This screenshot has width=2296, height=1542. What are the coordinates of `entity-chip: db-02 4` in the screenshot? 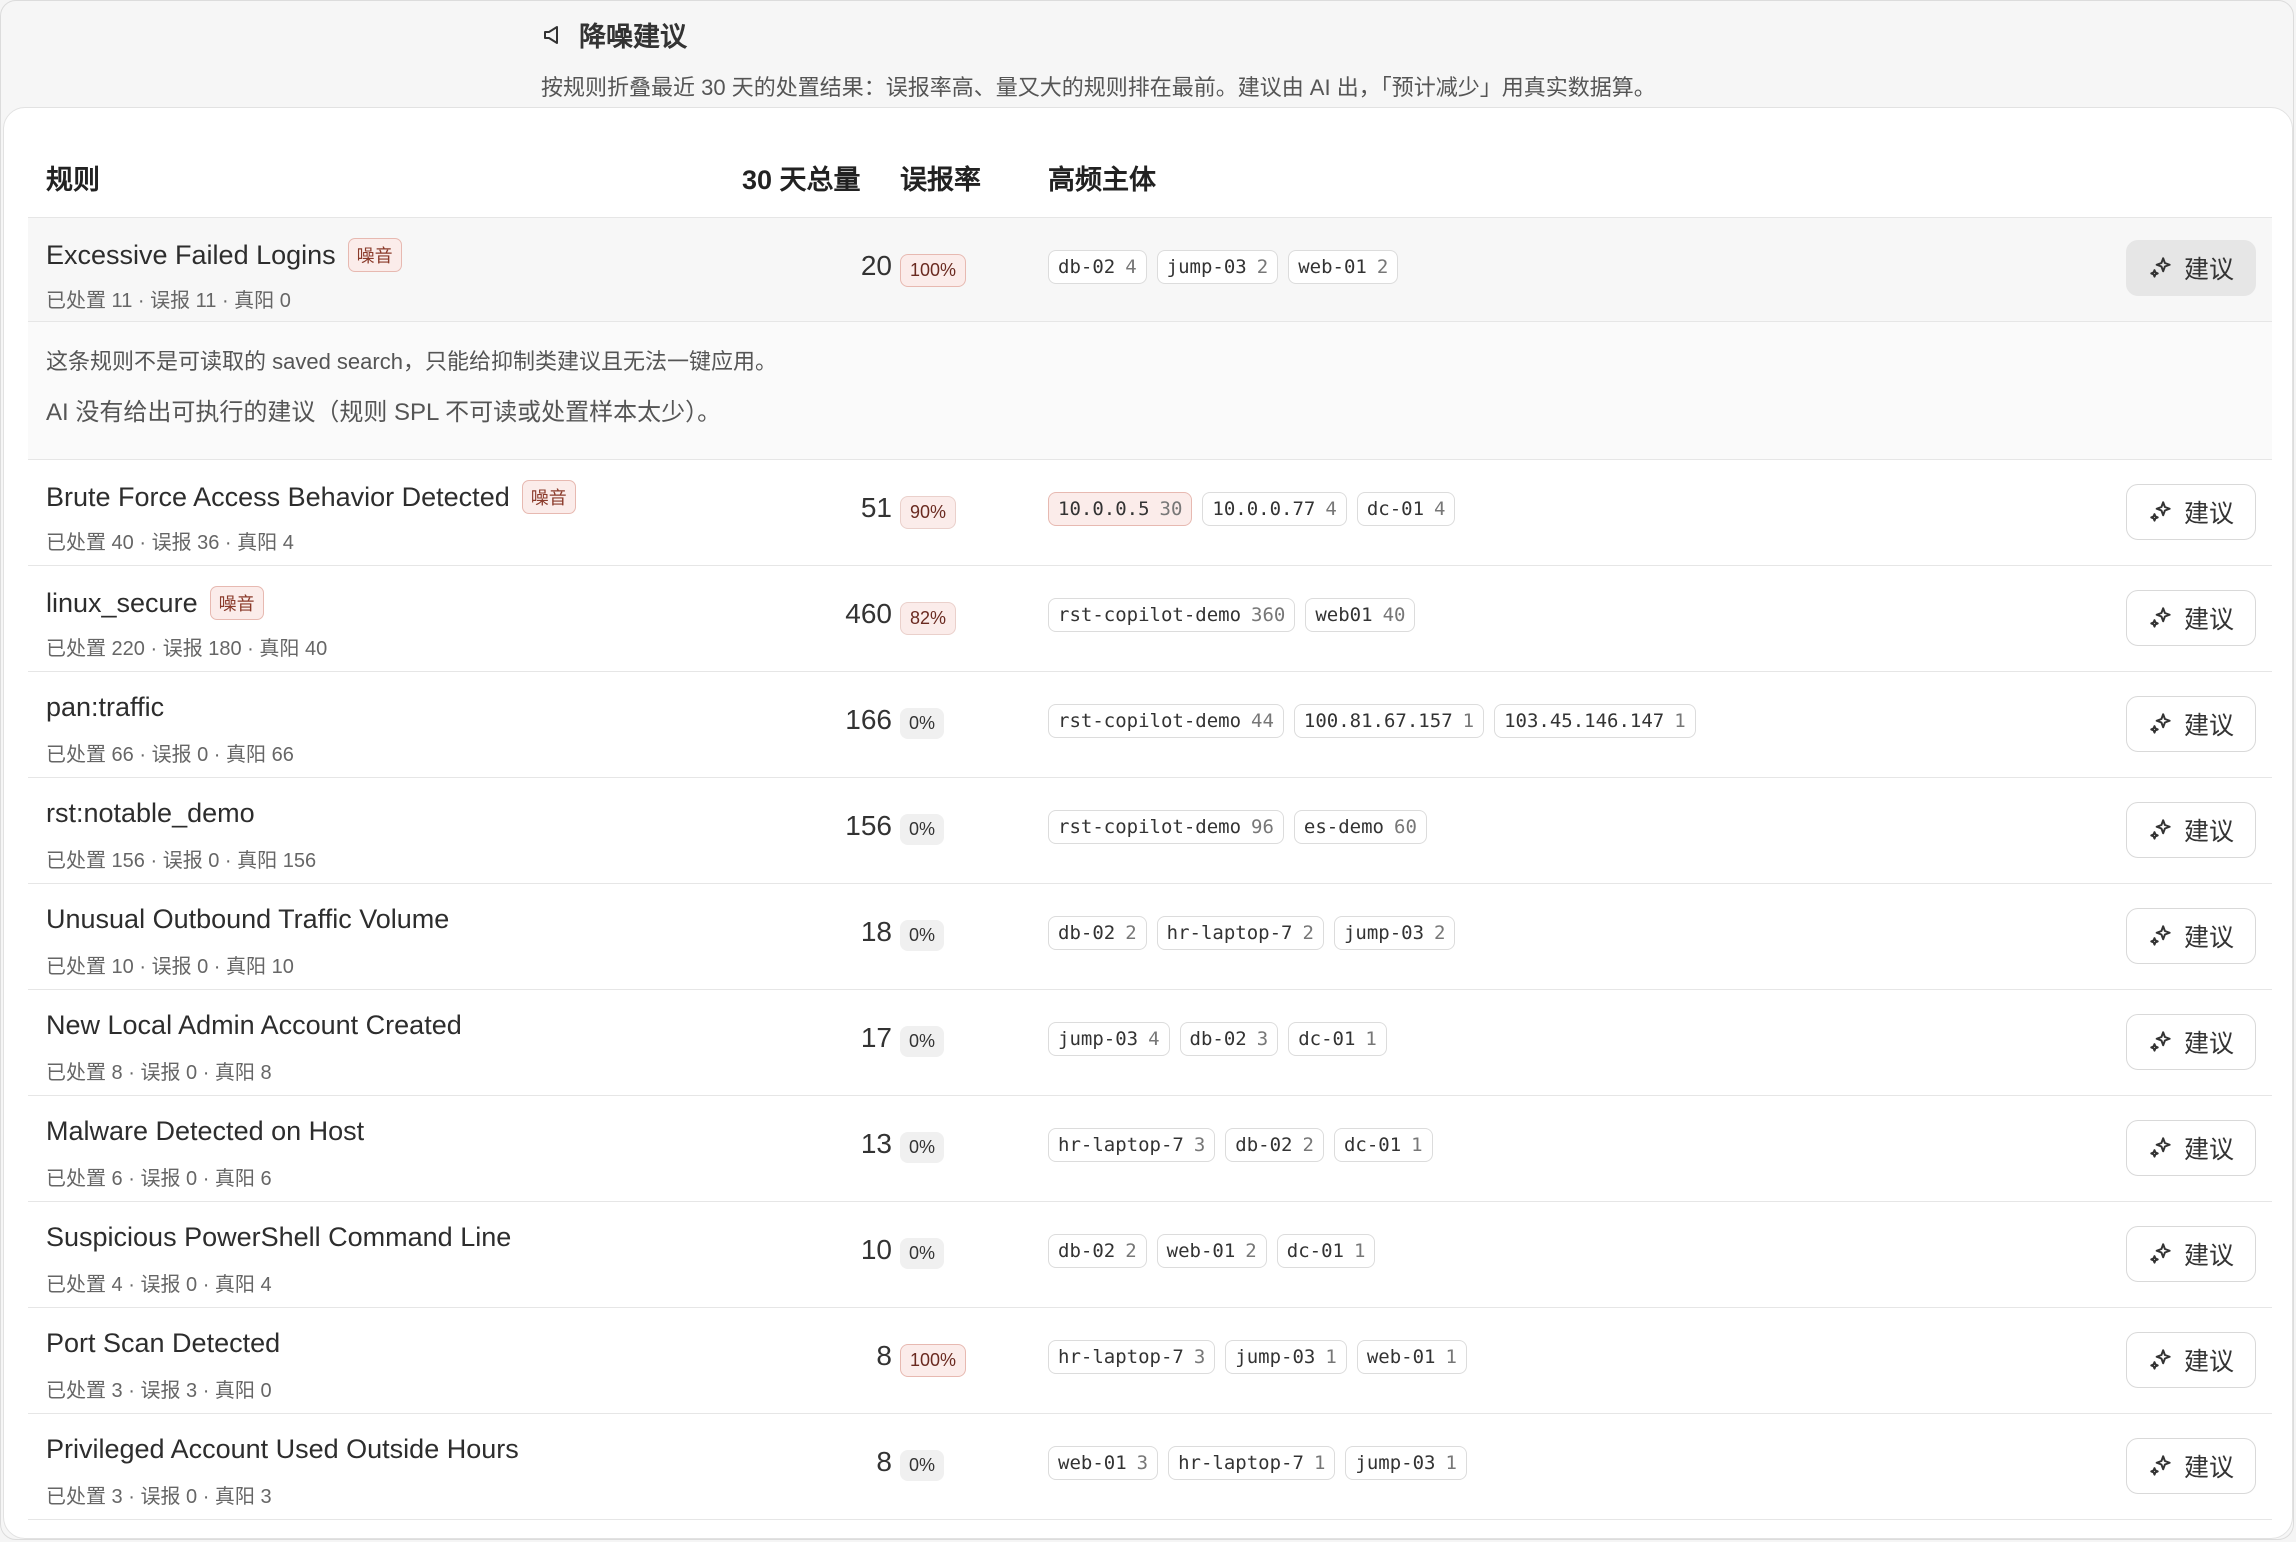 It's located at (1097, 267).